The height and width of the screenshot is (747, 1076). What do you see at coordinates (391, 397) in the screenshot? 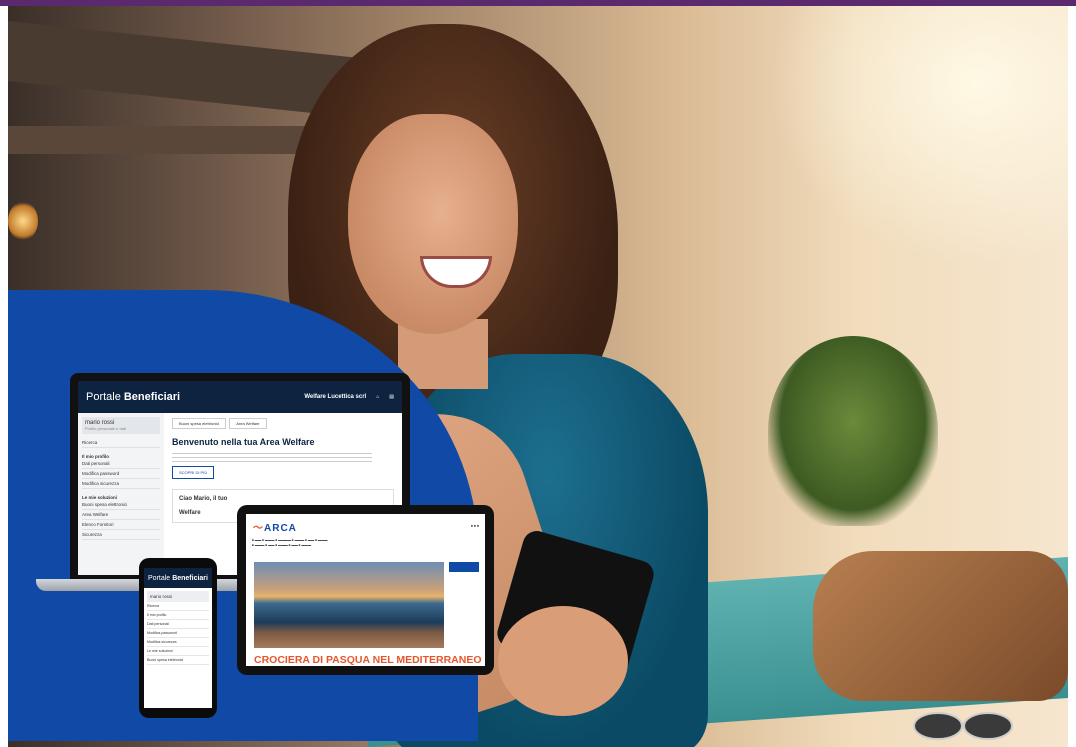
I see `document-icon: ▤` at bounding box center [391, 397].